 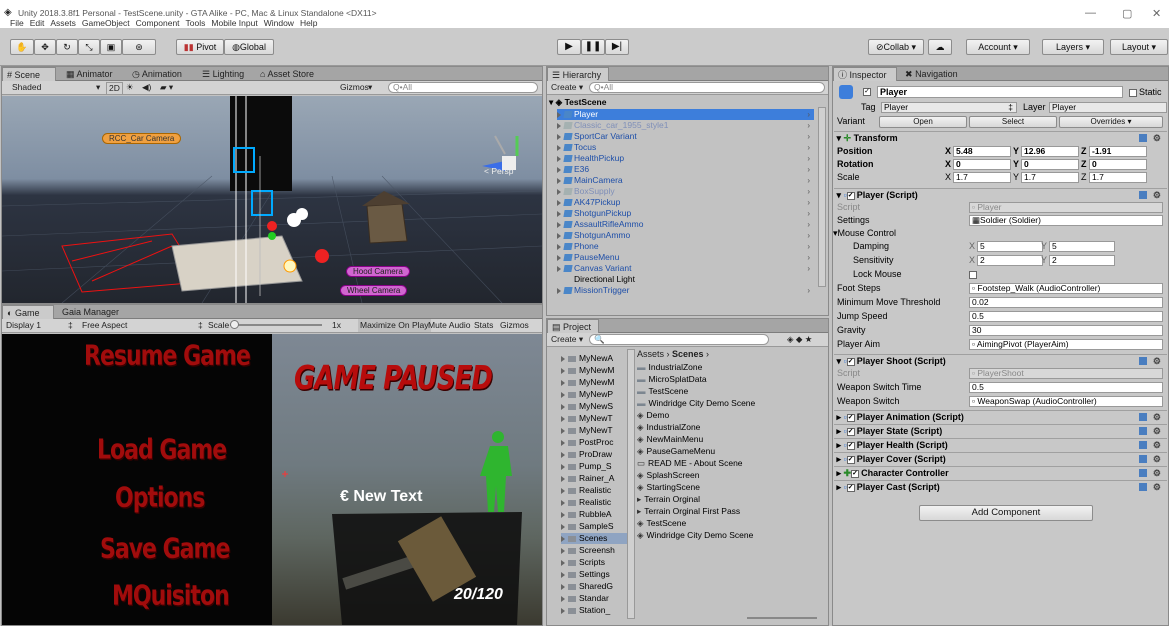 What do you see at coordinates (1006, 513) in the screenshot?
I see `add-component-button: Add Component` at bounding box center [1006, 513].